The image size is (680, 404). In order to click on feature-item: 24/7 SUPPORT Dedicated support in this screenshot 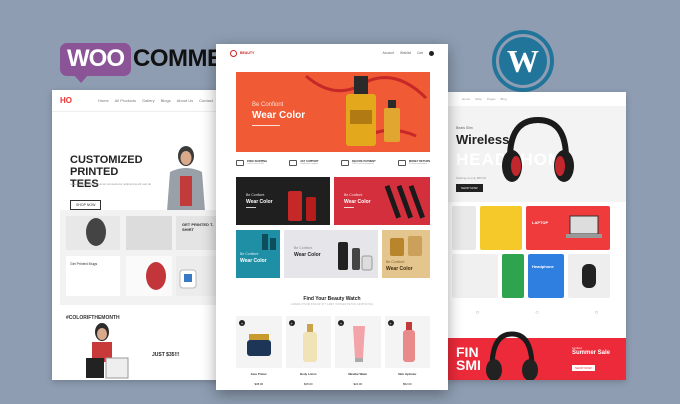, I will do `click(304, 163)`.